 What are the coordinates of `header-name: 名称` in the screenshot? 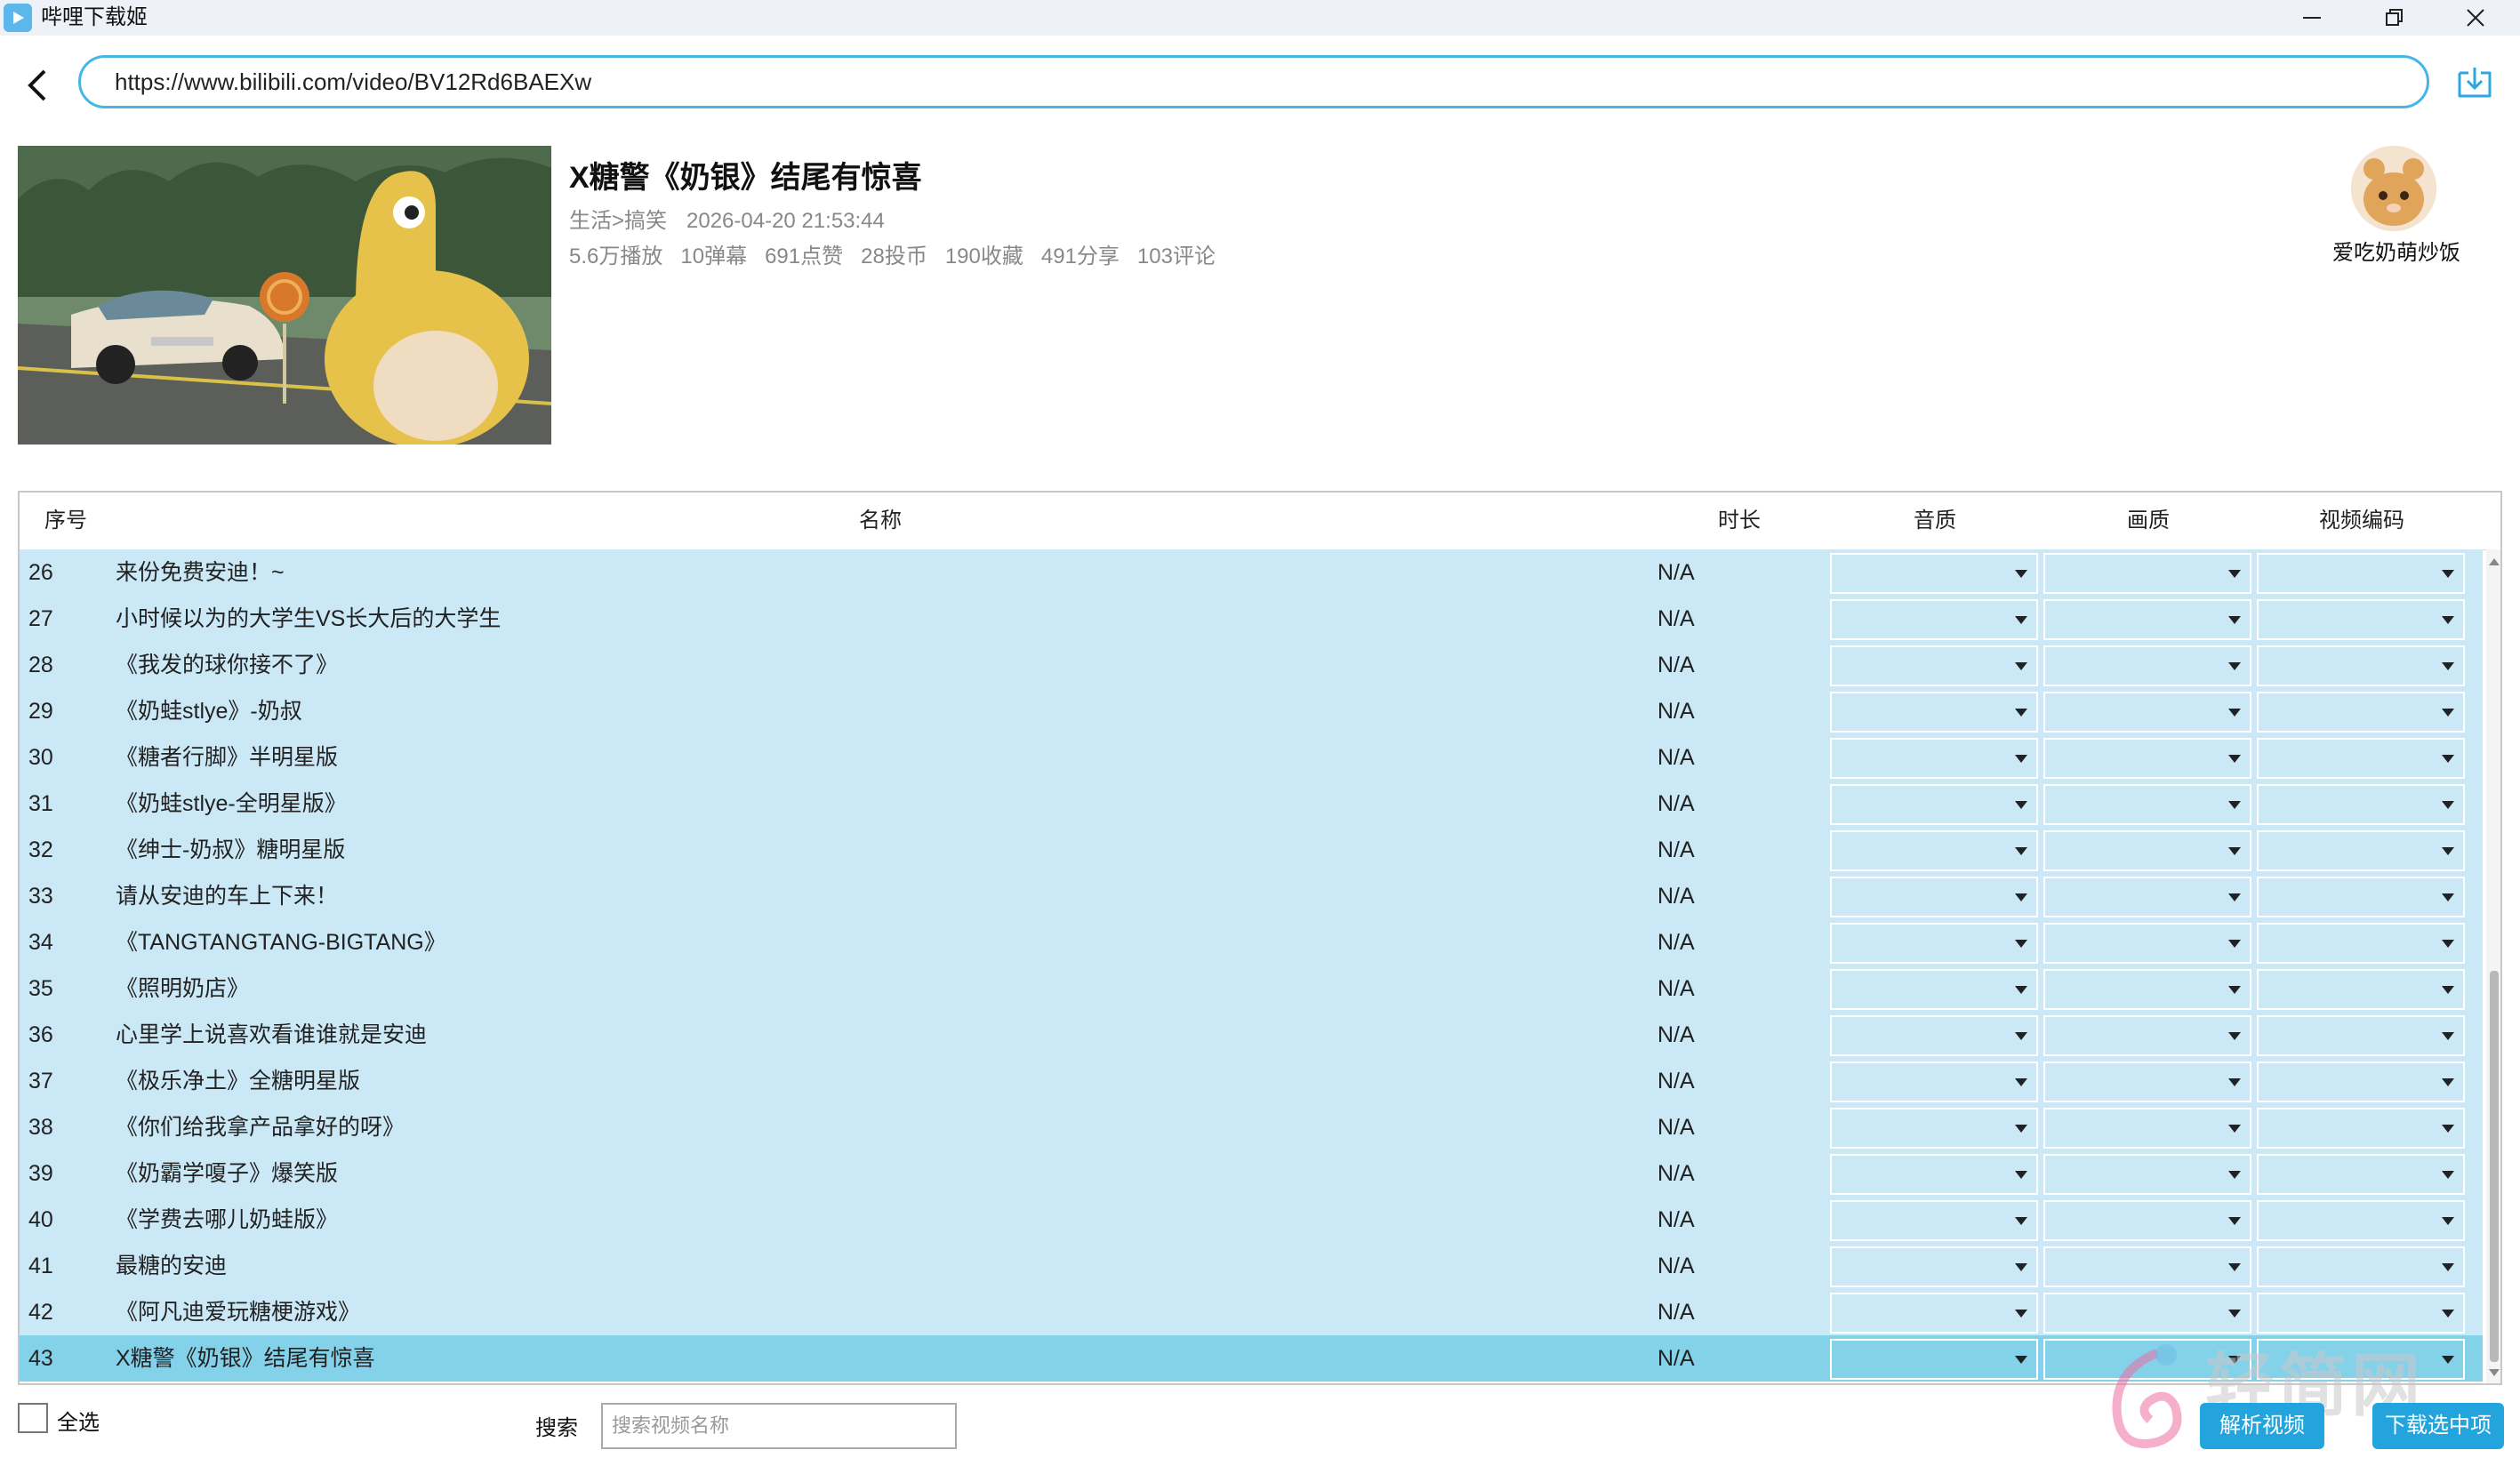 It's located at (880, 521).